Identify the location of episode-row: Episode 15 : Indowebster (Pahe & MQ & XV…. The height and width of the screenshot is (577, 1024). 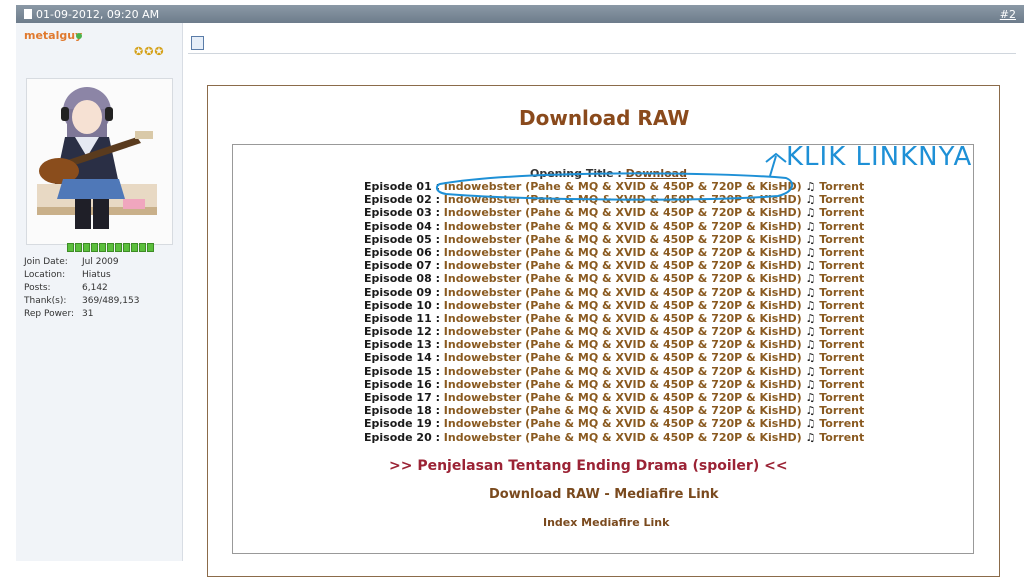
(614, 371).